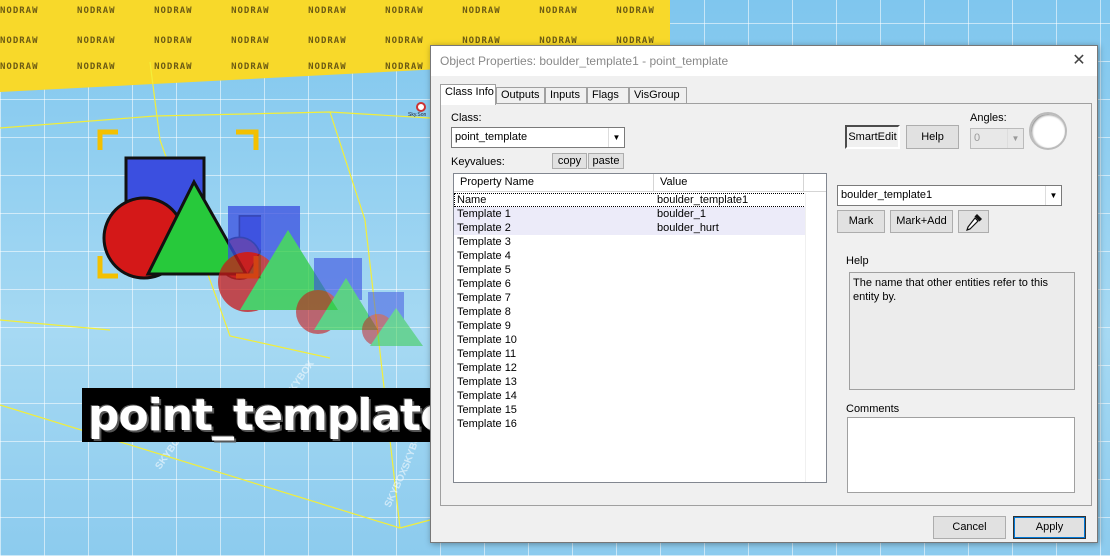 The width and height of the screenshot is (1110, 556). Describe the element at coordinates (969, 527) in the screenshot. I see `cancel-button: Cancel` at that location.